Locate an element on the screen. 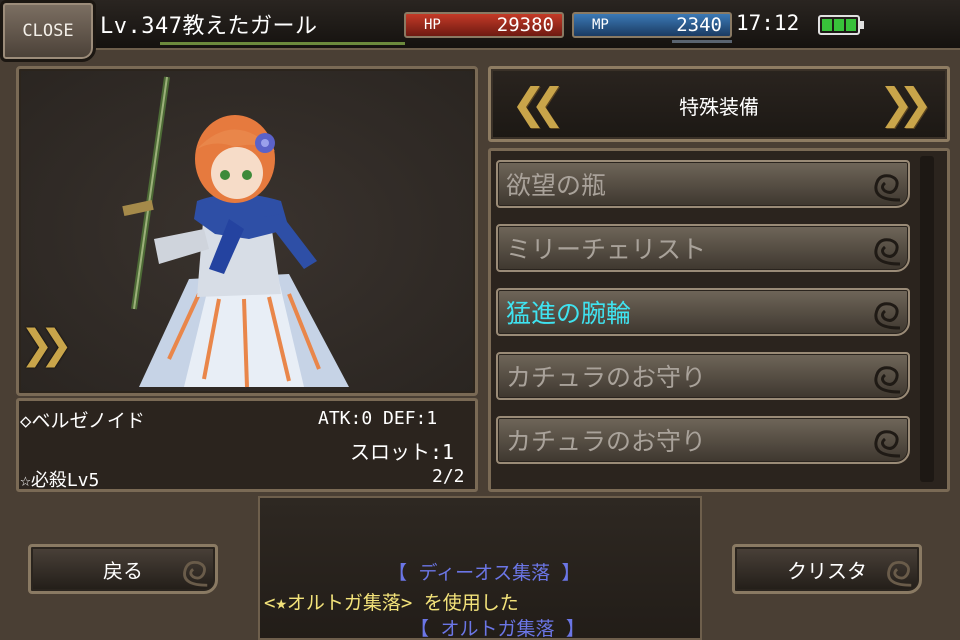 This screenshot has width=960, height=640. mp-value: 2340 is located at coordinates (699, 25).